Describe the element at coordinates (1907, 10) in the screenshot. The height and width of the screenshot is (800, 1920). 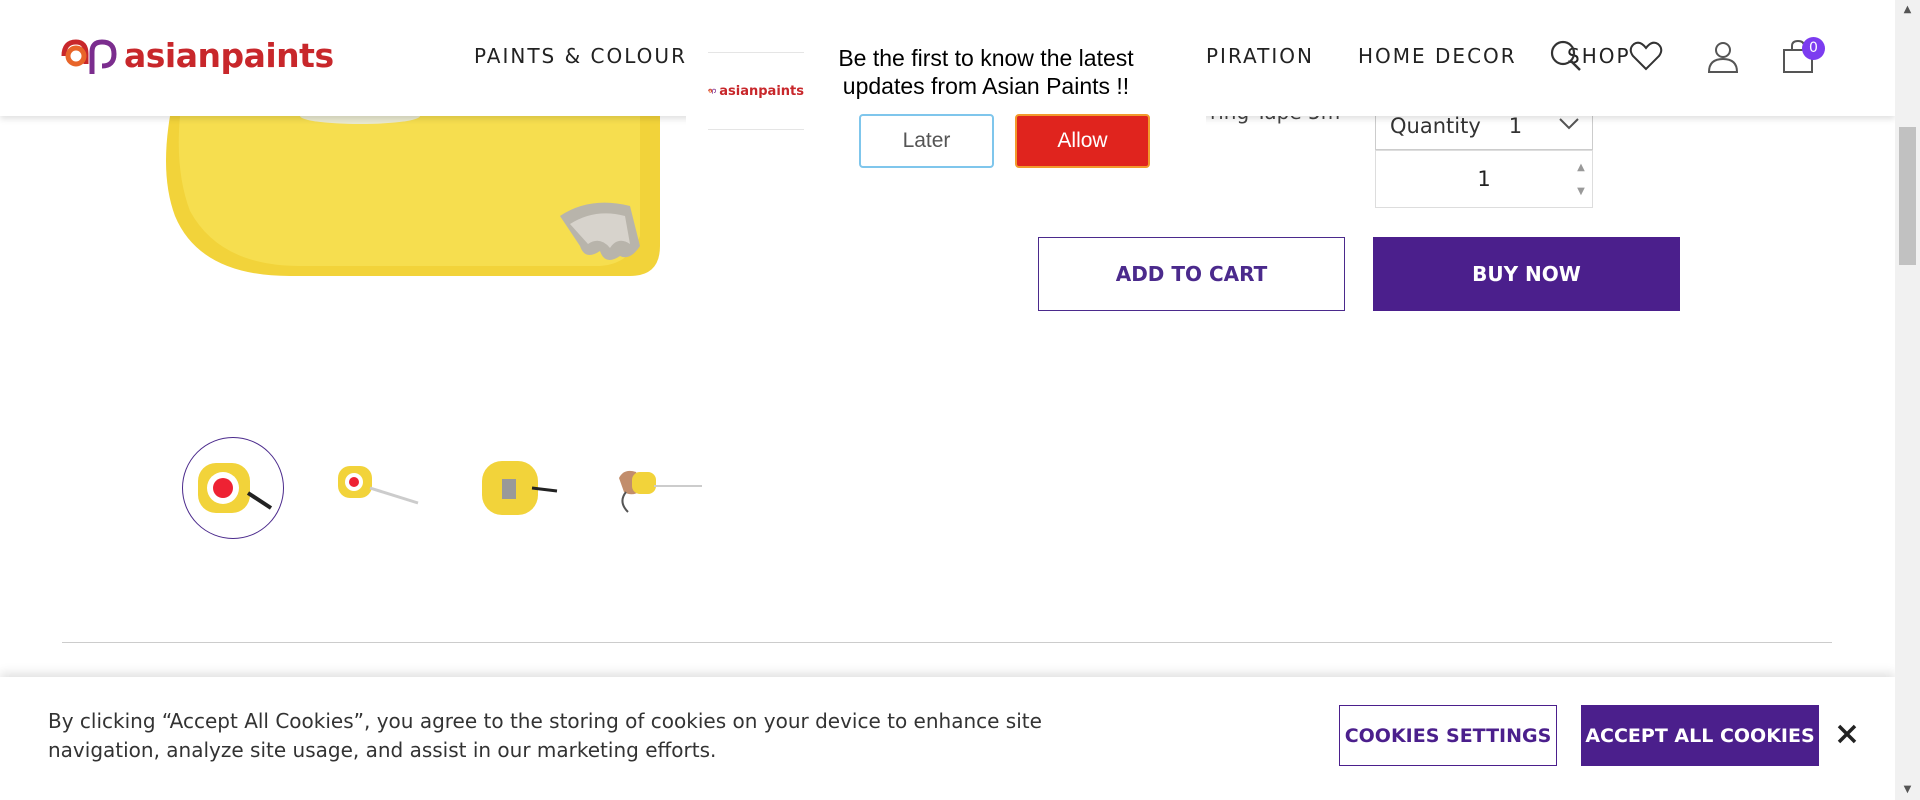
I see `scroll-up-arrow-icon: ▲` at that location.